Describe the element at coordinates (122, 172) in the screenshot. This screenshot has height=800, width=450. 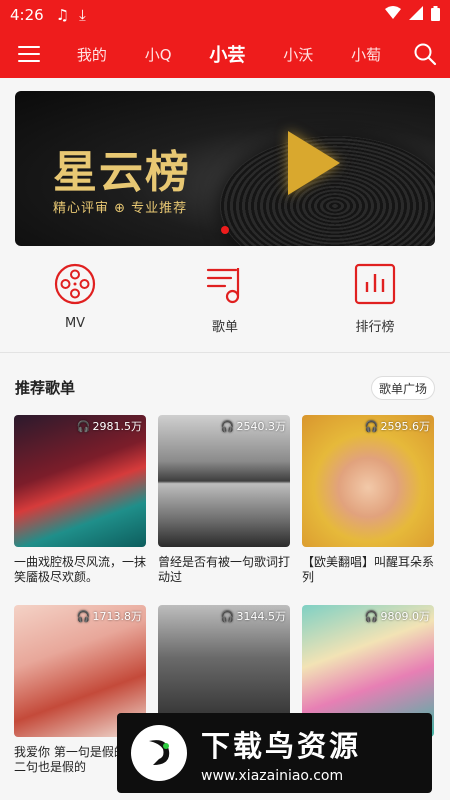
I see `banner-title: 星云榜` at that location.